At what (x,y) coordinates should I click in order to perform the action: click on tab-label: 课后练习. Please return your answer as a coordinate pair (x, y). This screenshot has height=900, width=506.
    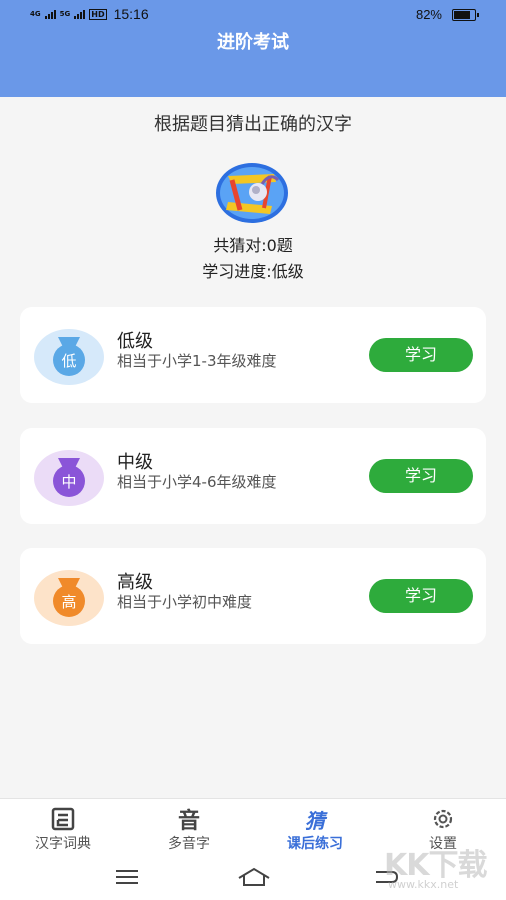
    Looking at the image, I should click on (315, 844).